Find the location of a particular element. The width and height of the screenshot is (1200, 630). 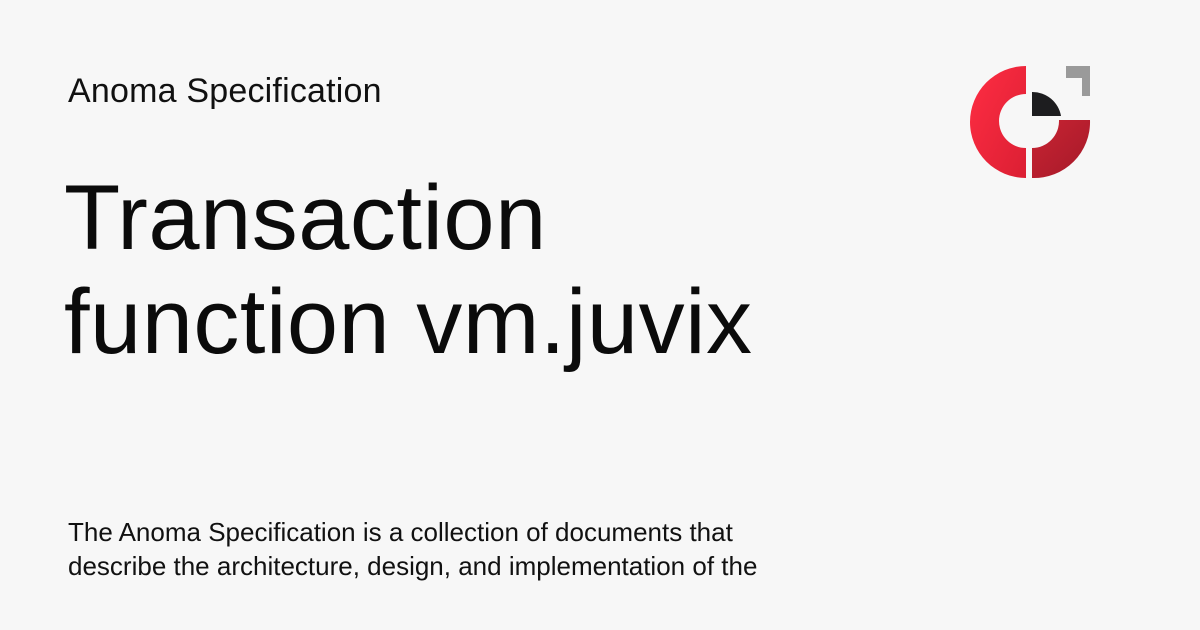

logo-gray-corner is located at coordinates (1078, 81).